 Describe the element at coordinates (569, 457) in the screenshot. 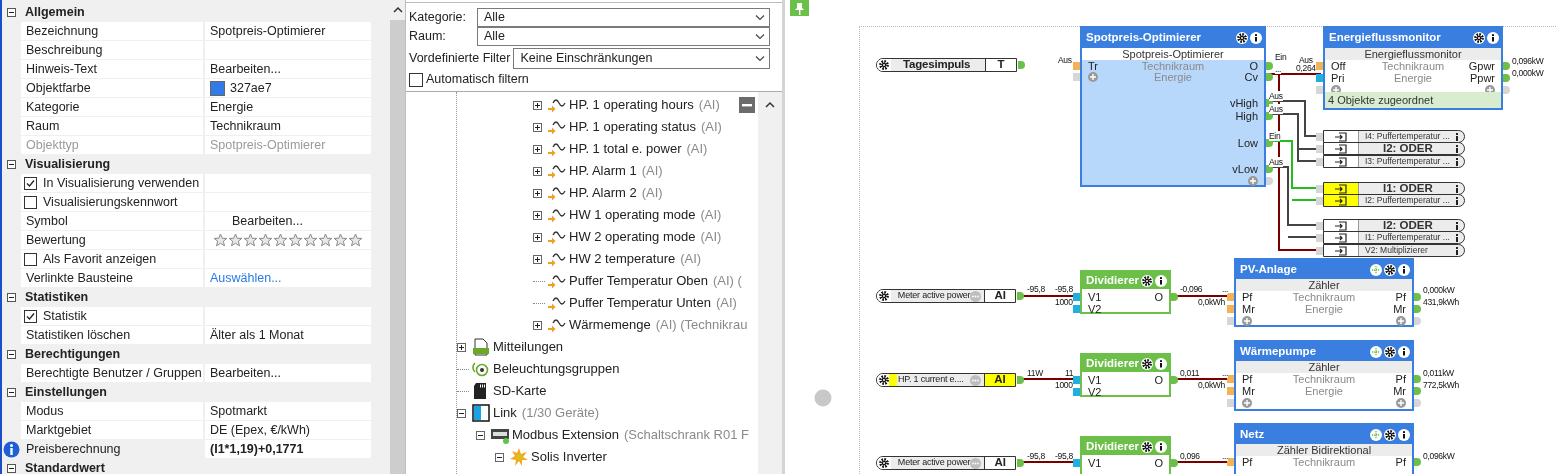

I see `tree-item: Solis Inverter` at that location.